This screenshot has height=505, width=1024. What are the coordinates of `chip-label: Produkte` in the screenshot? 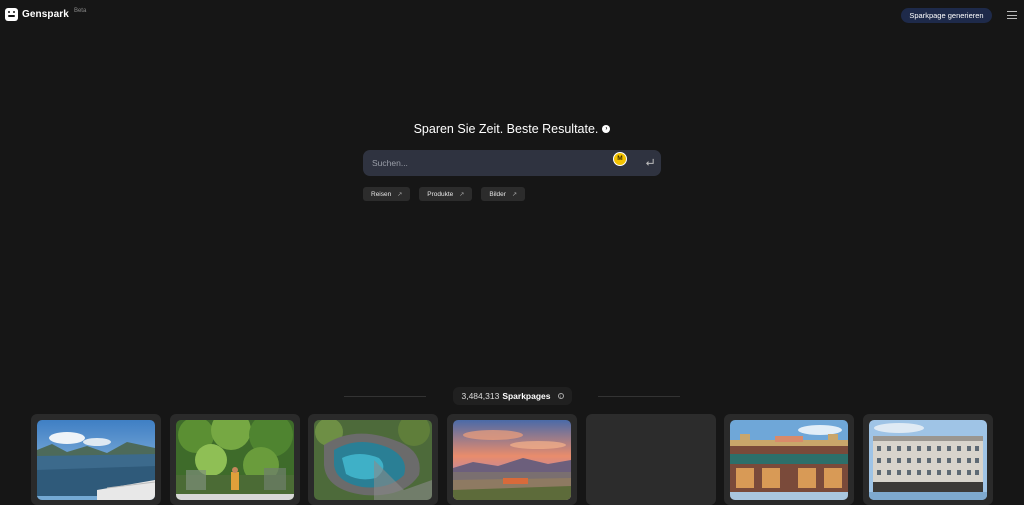 It's located at (440, 194).